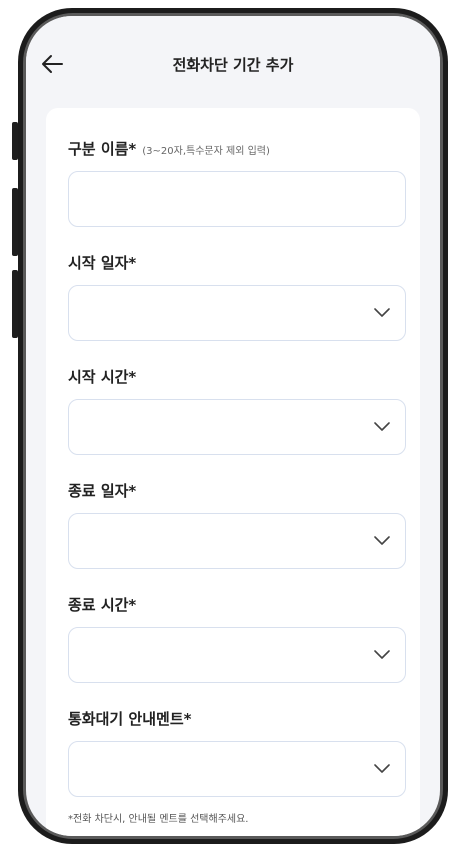  What do you see at coordinates (102, 605) in the screenshot?
I see `end-time-label: 종료 시간*` at bounding box center [102, 605].